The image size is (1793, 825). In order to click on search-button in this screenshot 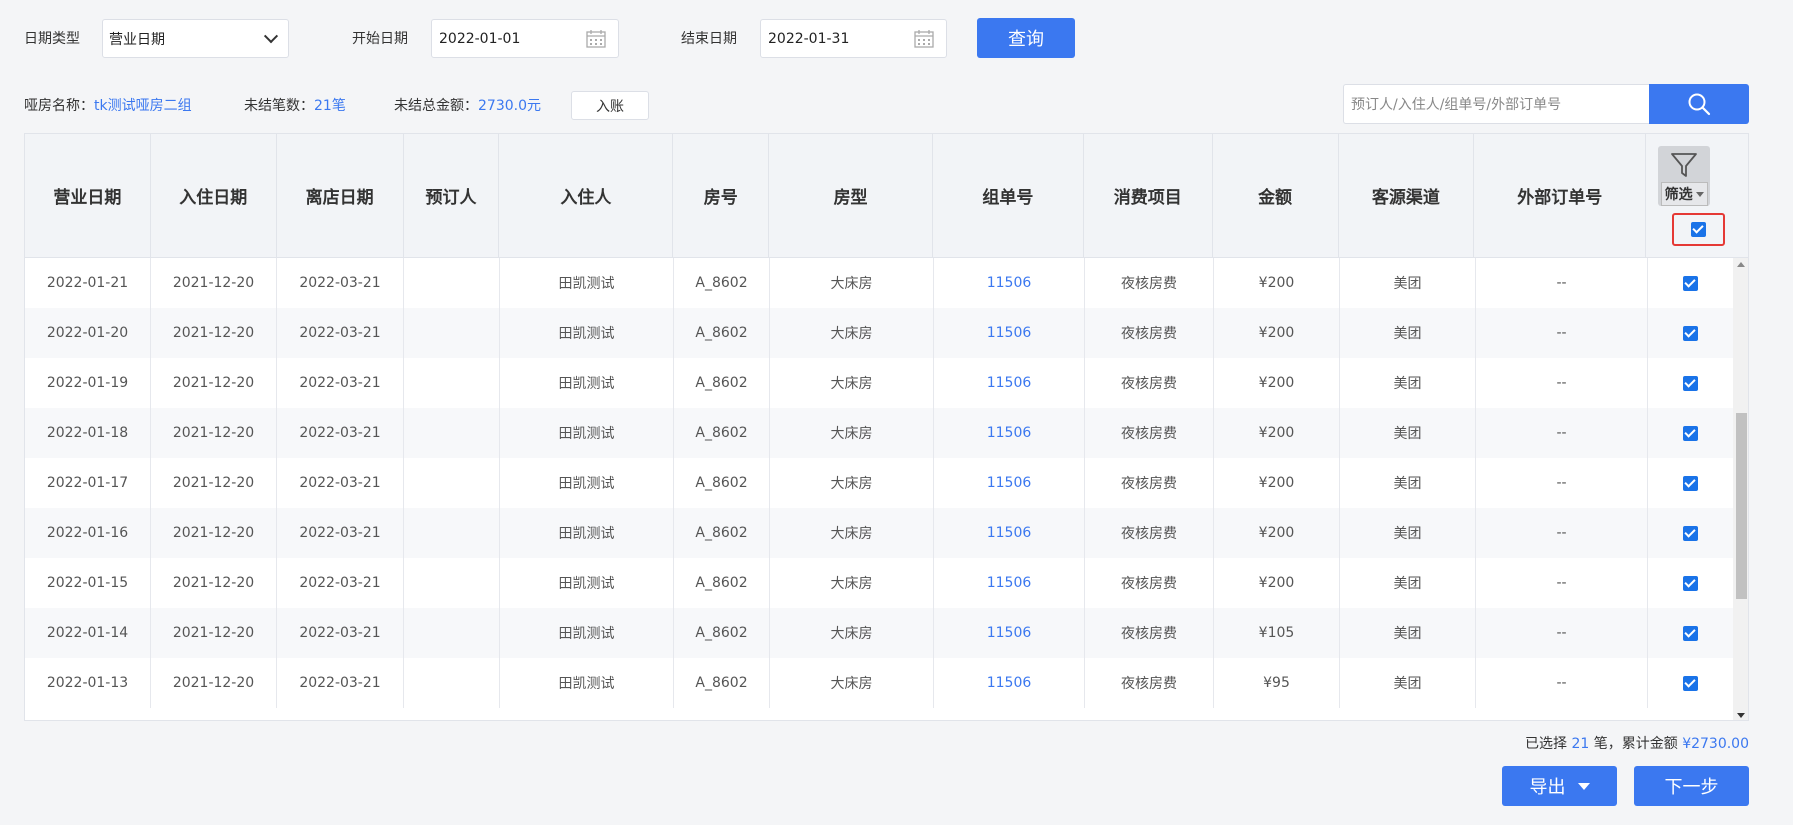, I will do `click(1699, 104)`.